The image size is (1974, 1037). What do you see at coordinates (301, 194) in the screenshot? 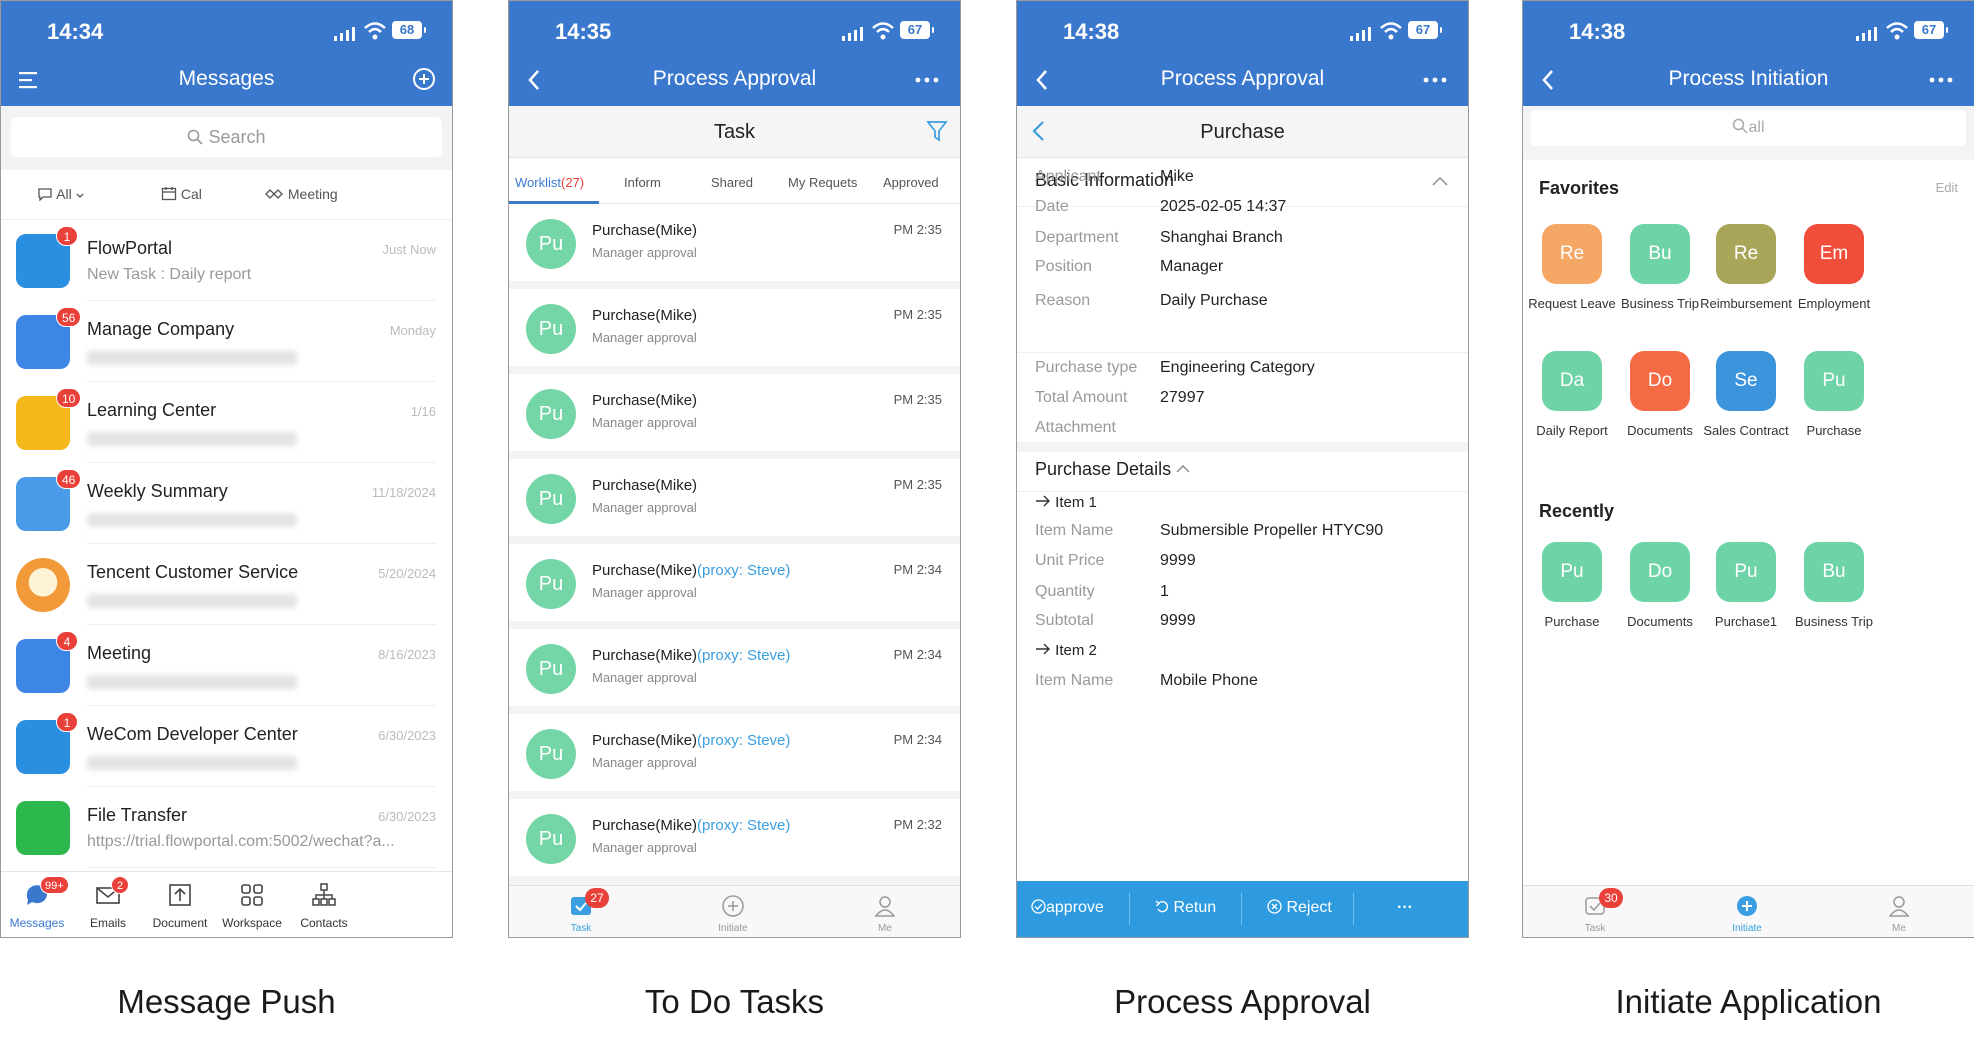
I see `filter-meeting: Meeting` at bounding box center [301, 194].